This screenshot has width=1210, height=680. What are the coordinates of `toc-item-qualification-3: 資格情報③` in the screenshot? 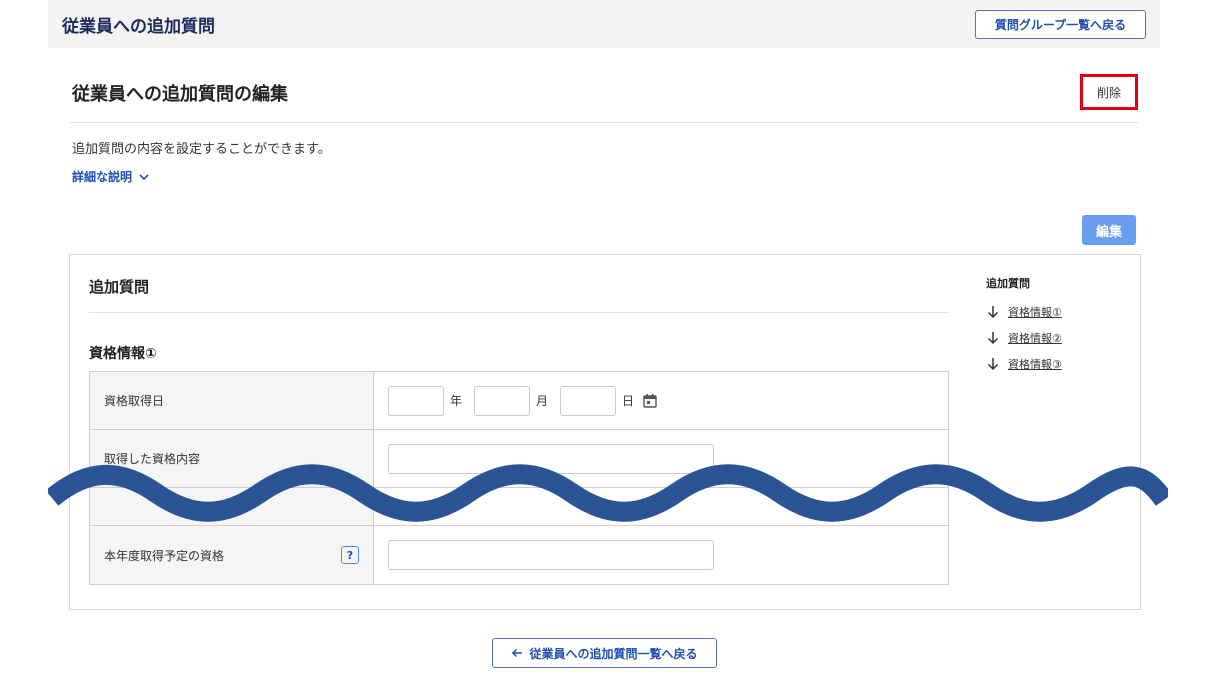 It's located at (1056, 364).